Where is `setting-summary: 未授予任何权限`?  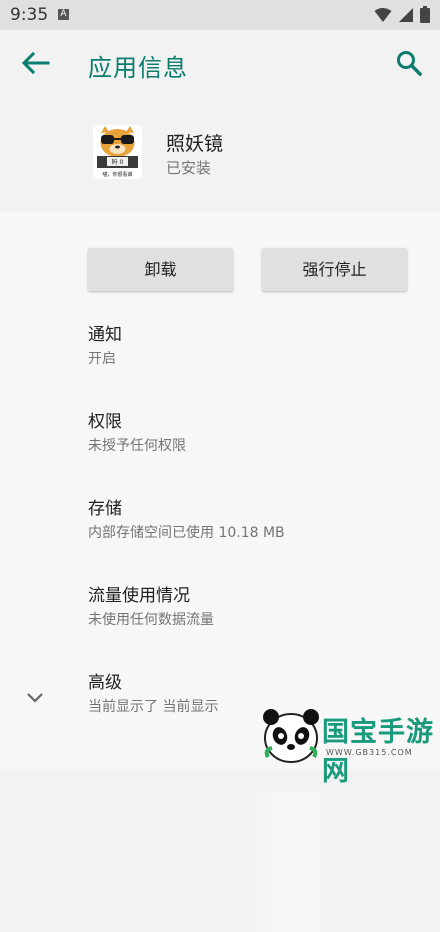 setting-summary: 未授予任何权限 is located at coordinates (137, 446).